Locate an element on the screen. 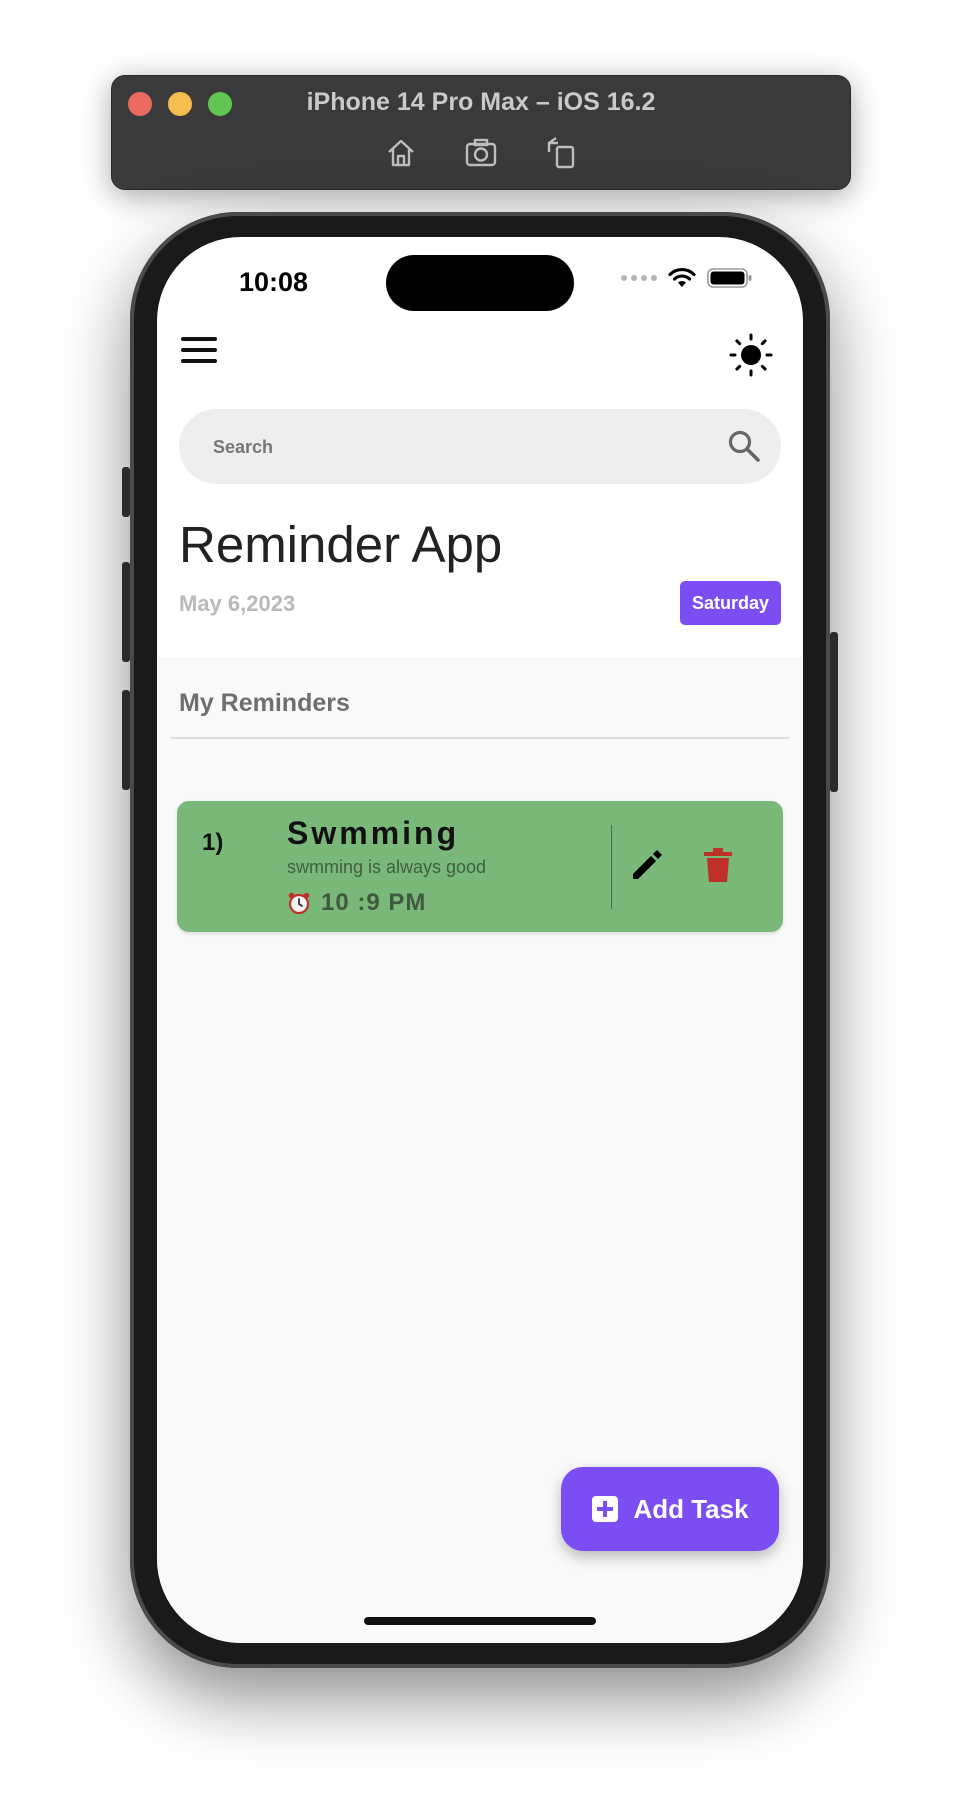 This screenshot has width=960, height=1818. edit-icon is located at coordinates (647, 865).